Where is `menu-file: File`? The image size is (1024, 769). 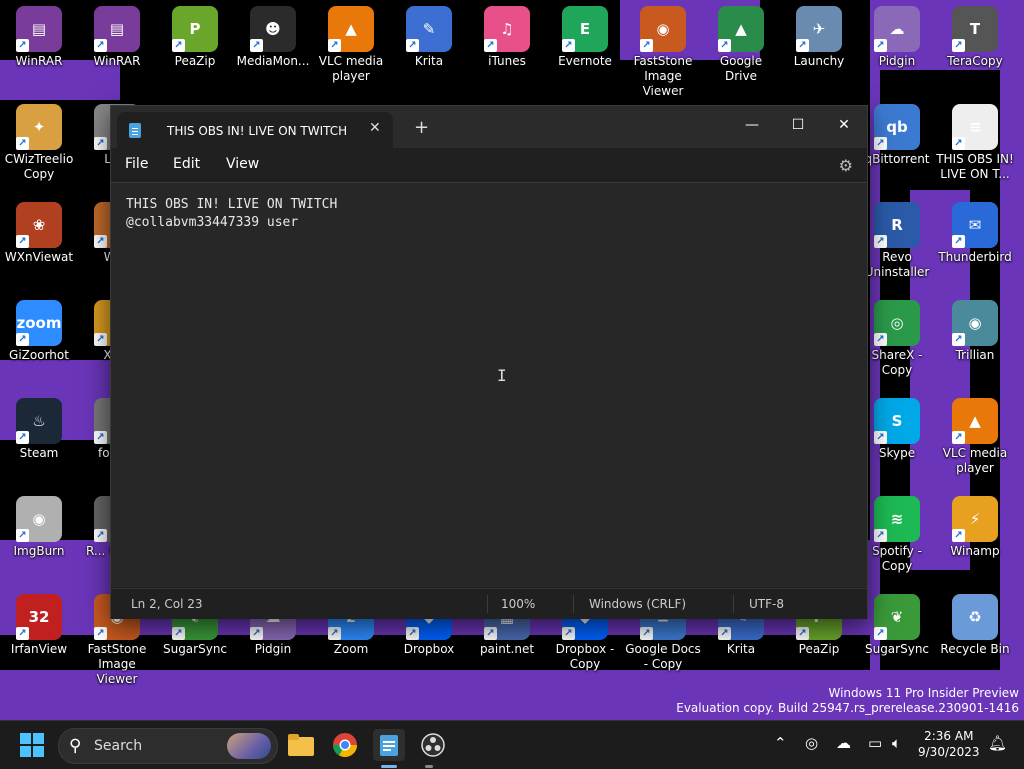 menu-file: File is located at coordinates (136, 164).